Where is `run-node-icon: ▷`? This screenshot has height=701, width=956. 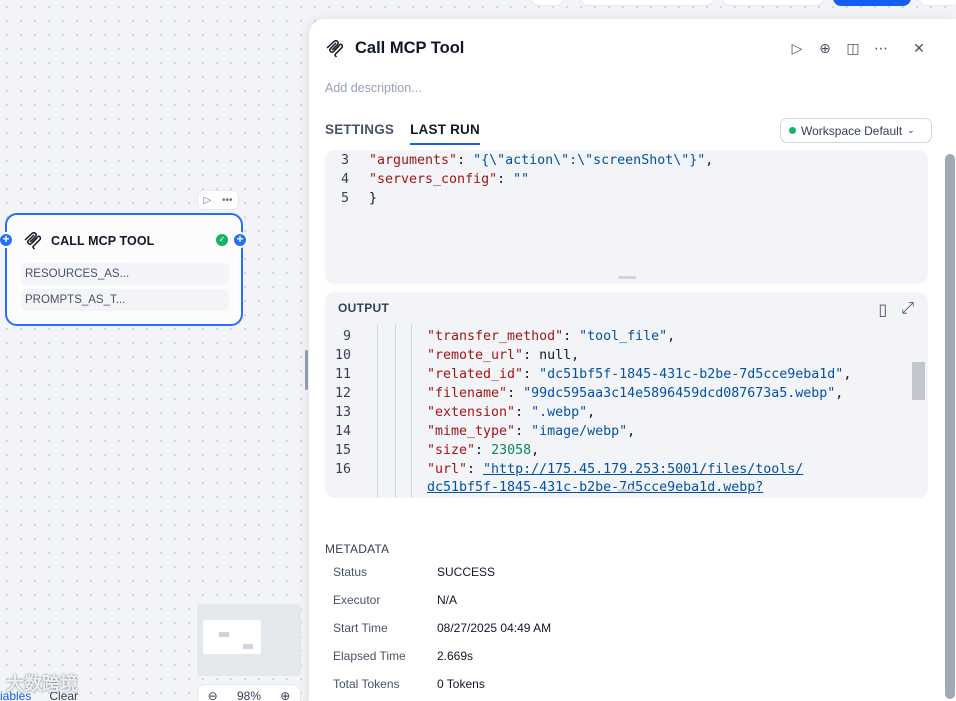 run-node-icon: ▷ is located at coordinates (207, 200).